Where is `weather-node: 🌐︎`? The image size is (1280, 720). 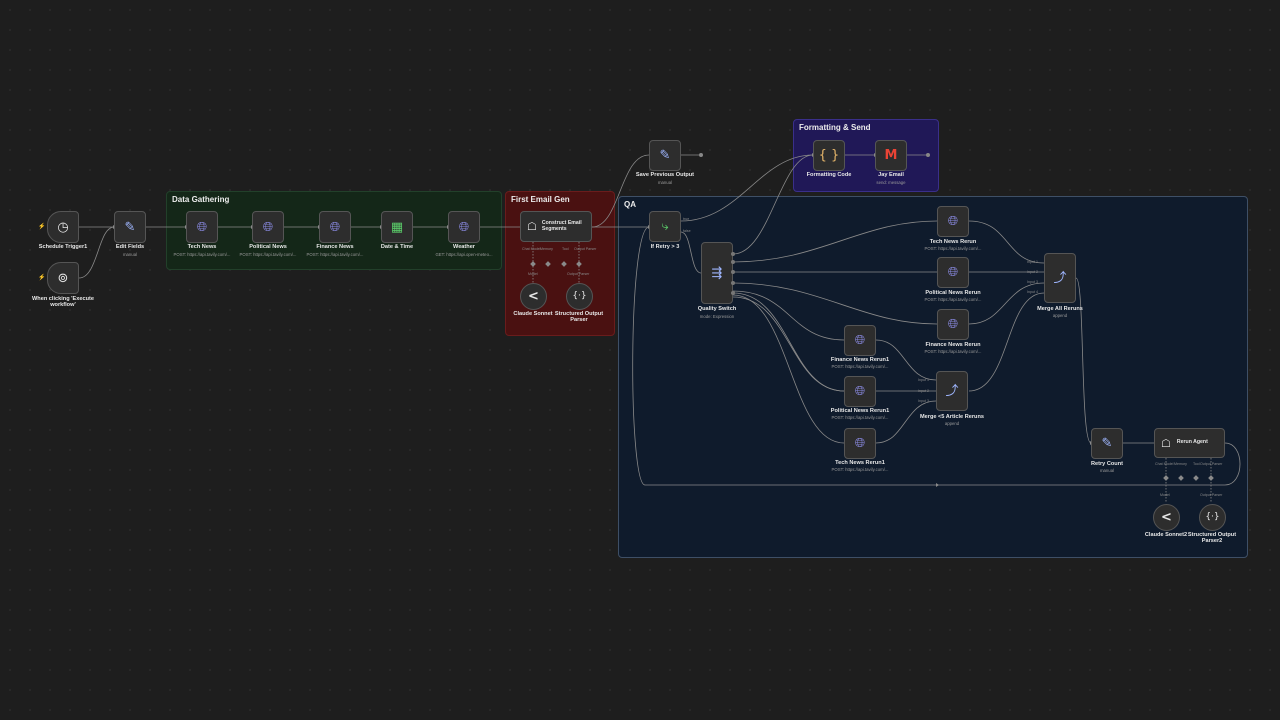
weather-node: 🌐︎ is located at coordinates (464, 227).